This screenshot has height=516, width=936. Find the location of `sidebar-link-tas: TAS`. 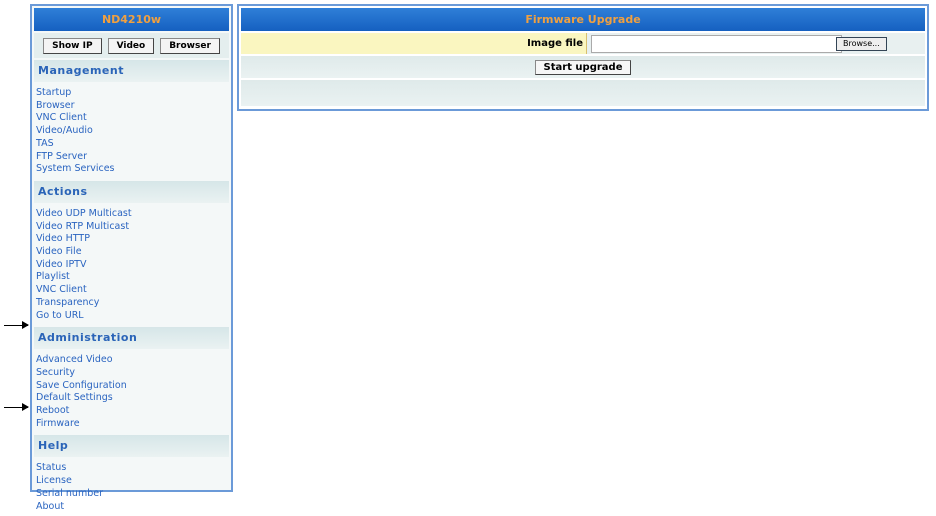

sidebar-link-tas: TAS is located at coordinates (133, 144).